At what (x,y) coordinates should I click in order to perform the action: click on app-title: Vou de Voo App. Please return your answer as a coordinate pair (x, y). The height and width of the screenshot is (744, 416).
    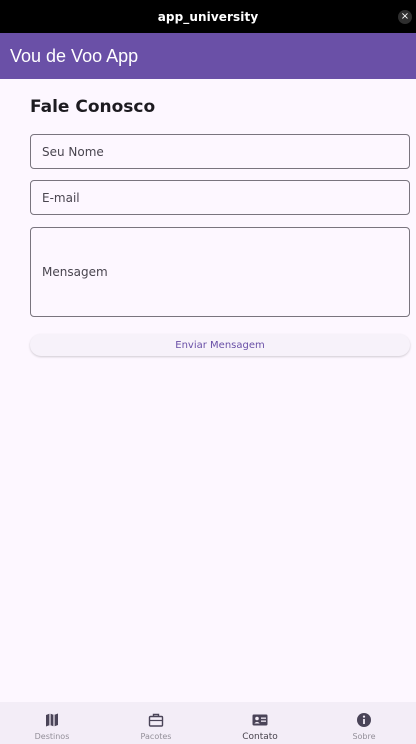
    Looking at the image, I should click on (74, 55).